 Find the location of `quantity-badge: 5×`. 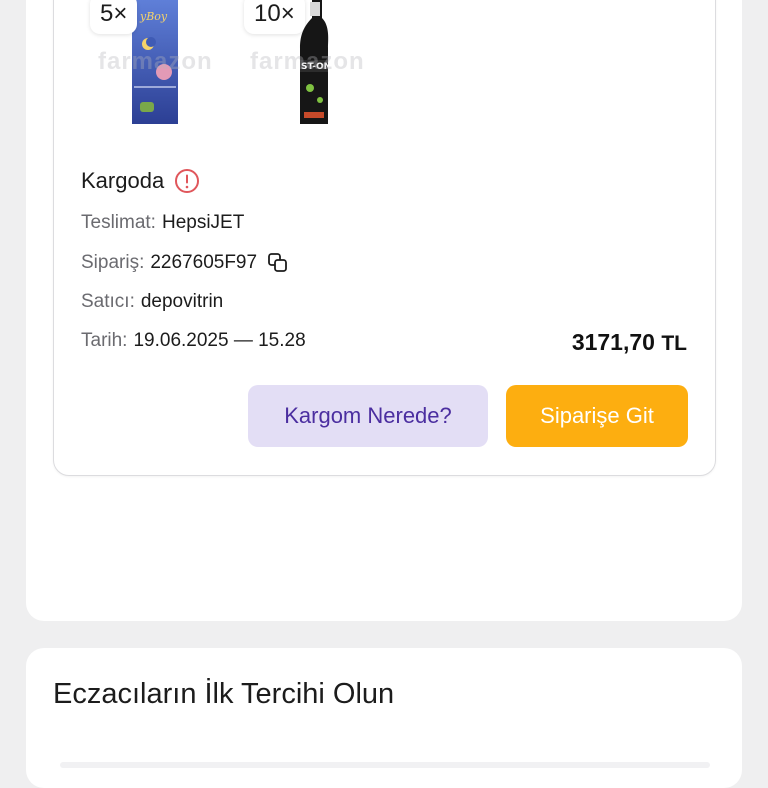

quantity-badge: 5× is located at coordinates (114, 17).